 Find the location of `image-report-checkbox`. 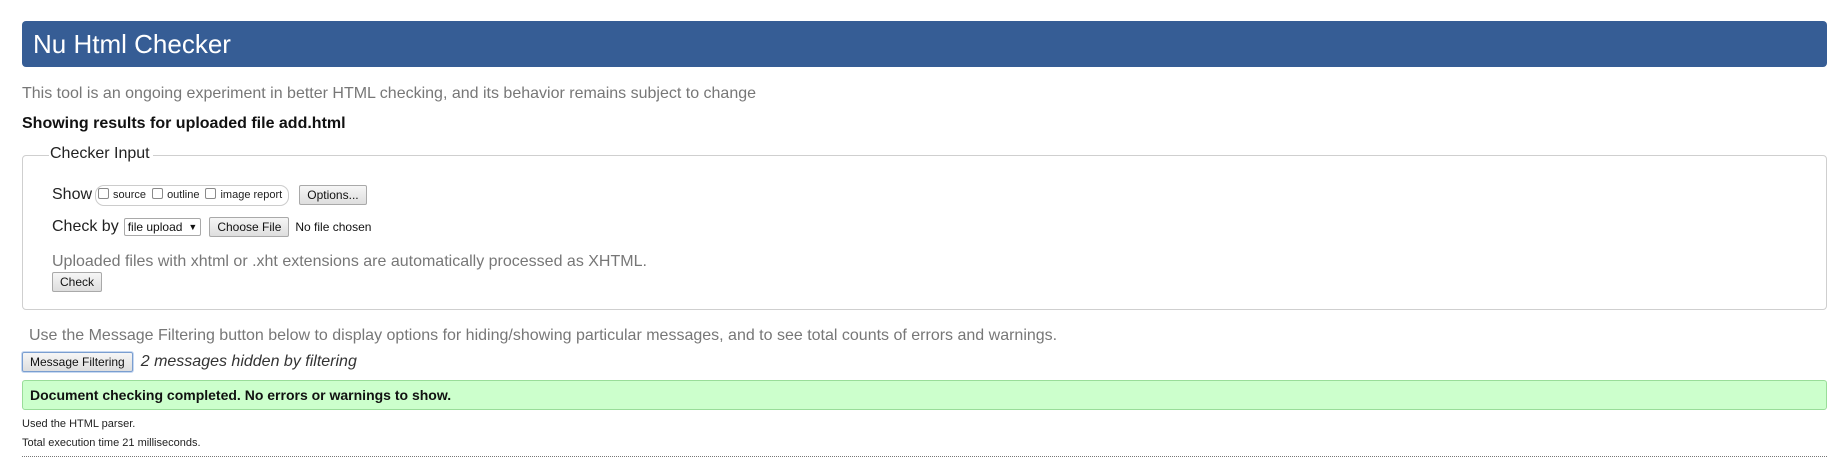

image-report-checkbox is located at coordinates (211, 193).